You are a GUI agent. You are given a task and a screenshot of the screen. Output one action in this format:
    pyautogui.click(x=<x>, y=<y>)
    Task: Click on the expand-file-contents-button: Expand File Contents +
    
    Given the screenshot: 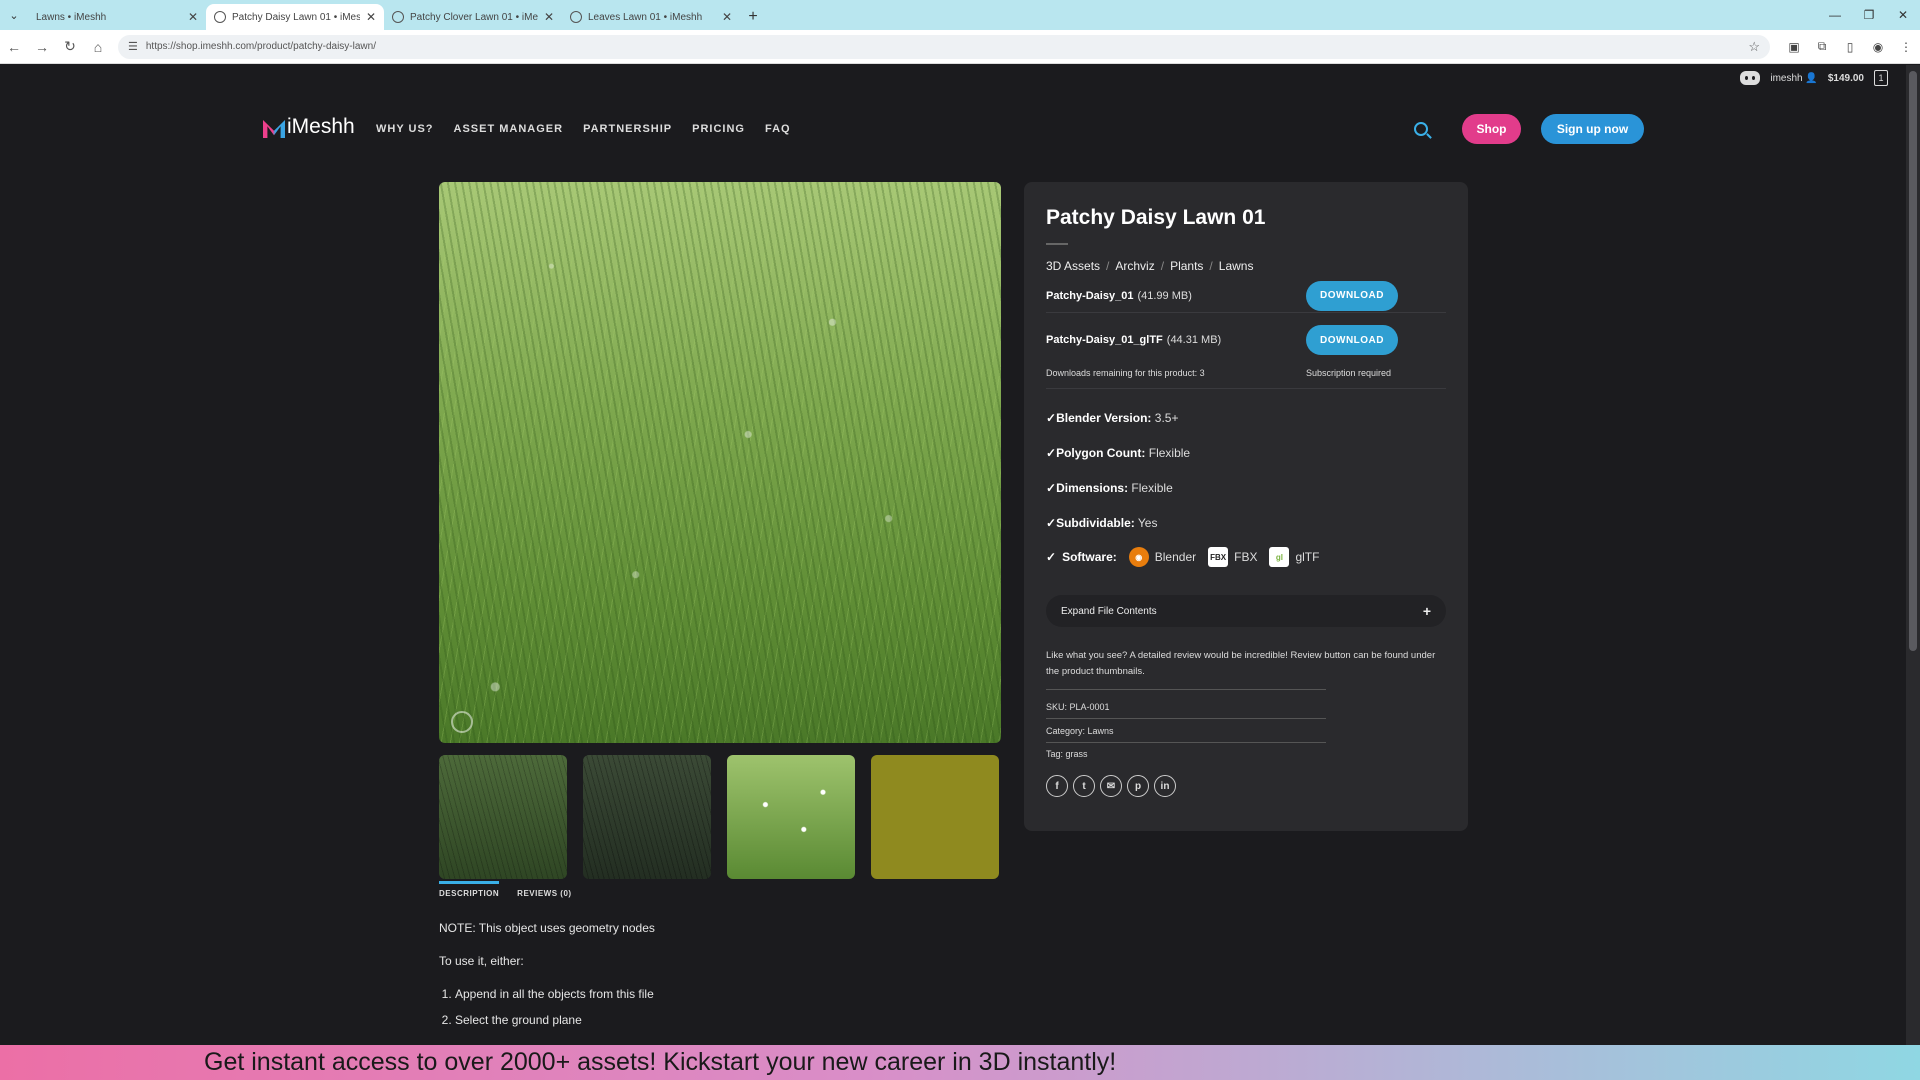 What is the action you would take?
    pyautogui.click(x=1246, y=611)
    